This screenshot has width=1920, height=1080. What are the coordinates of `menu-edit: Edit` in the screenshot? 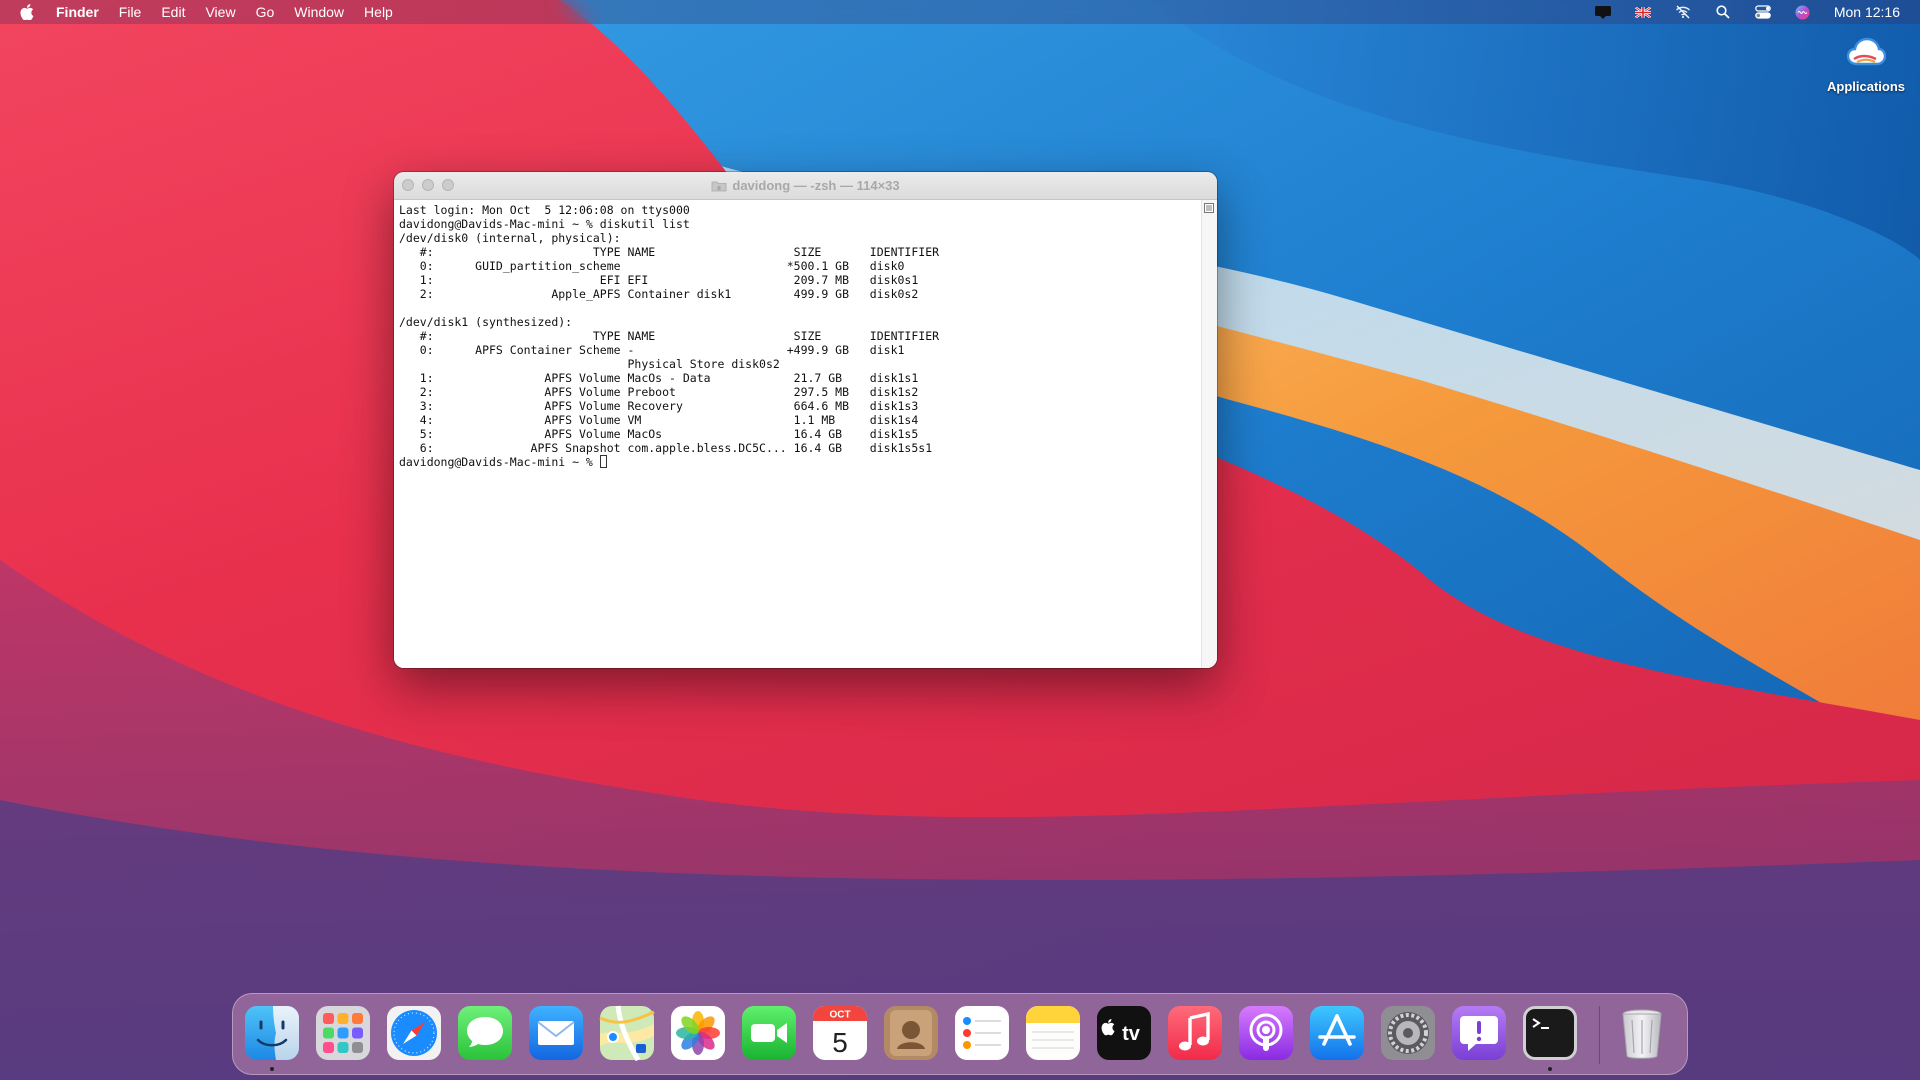 It's located at (173, 12).